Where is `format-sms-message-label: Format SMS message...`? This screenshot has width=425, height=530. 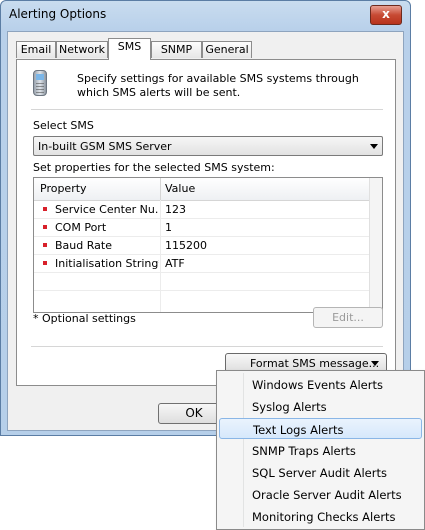 format-sms-message-label: Format SMS message... is located at coordinates (315, 363).